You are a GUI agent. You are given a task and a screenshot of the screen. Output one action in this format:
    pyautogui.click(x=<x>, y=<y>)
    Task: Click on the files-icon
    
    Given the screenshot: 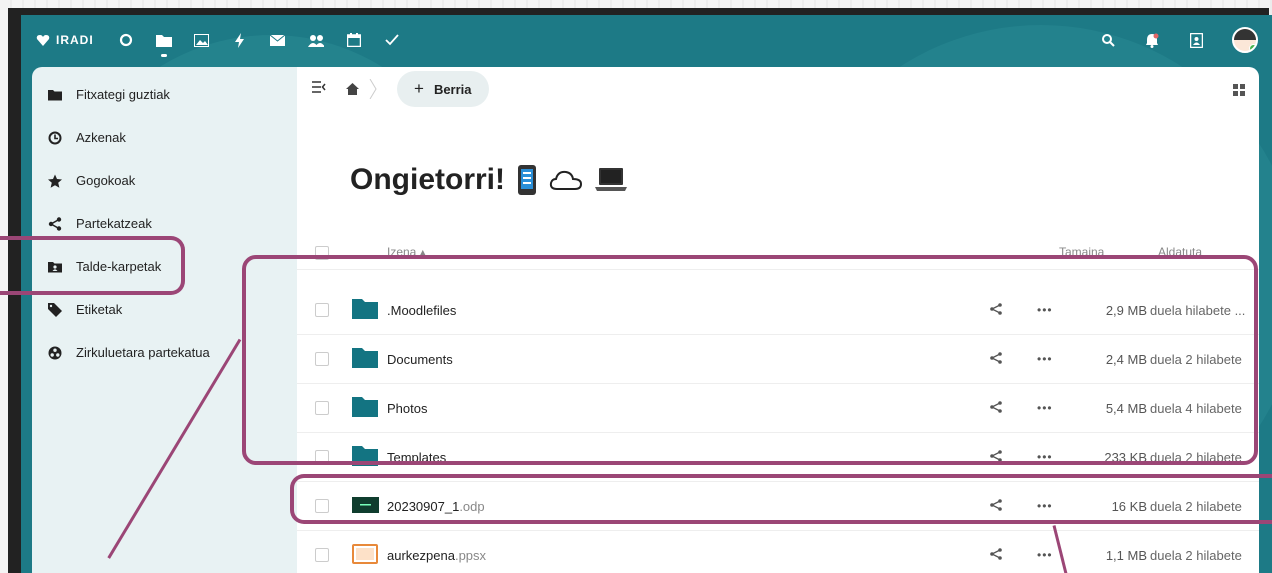 What is the action you would take?
    pyautogui.click(x=163, y=44)
    